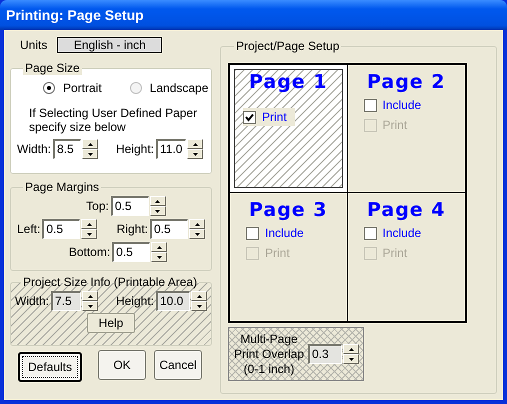  What do you see at coordinates (269, 354) in the screenshot?
I see `overlap-label: Multi-Page Print Overlap (0-1 inch)` at bounding box center [269, 354].